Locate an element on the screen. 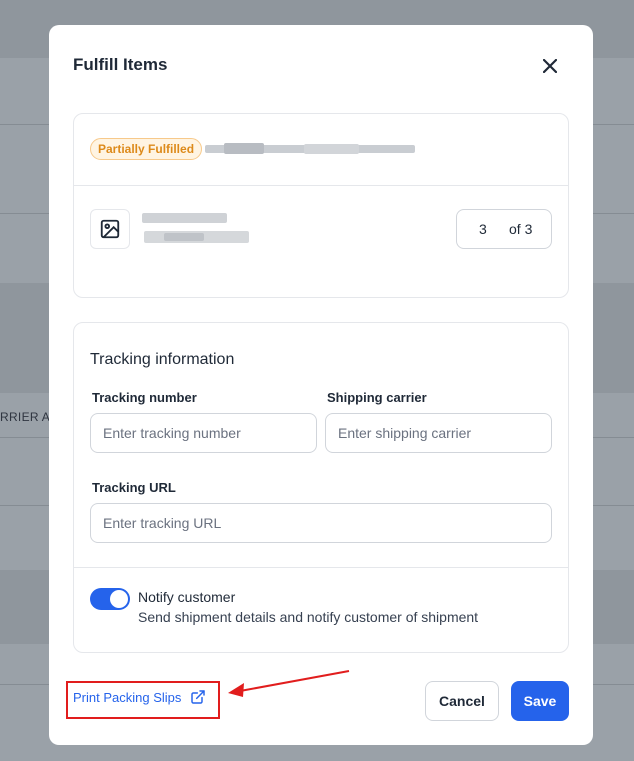  notify-customer-toggle is located at coordinates (110, 599).